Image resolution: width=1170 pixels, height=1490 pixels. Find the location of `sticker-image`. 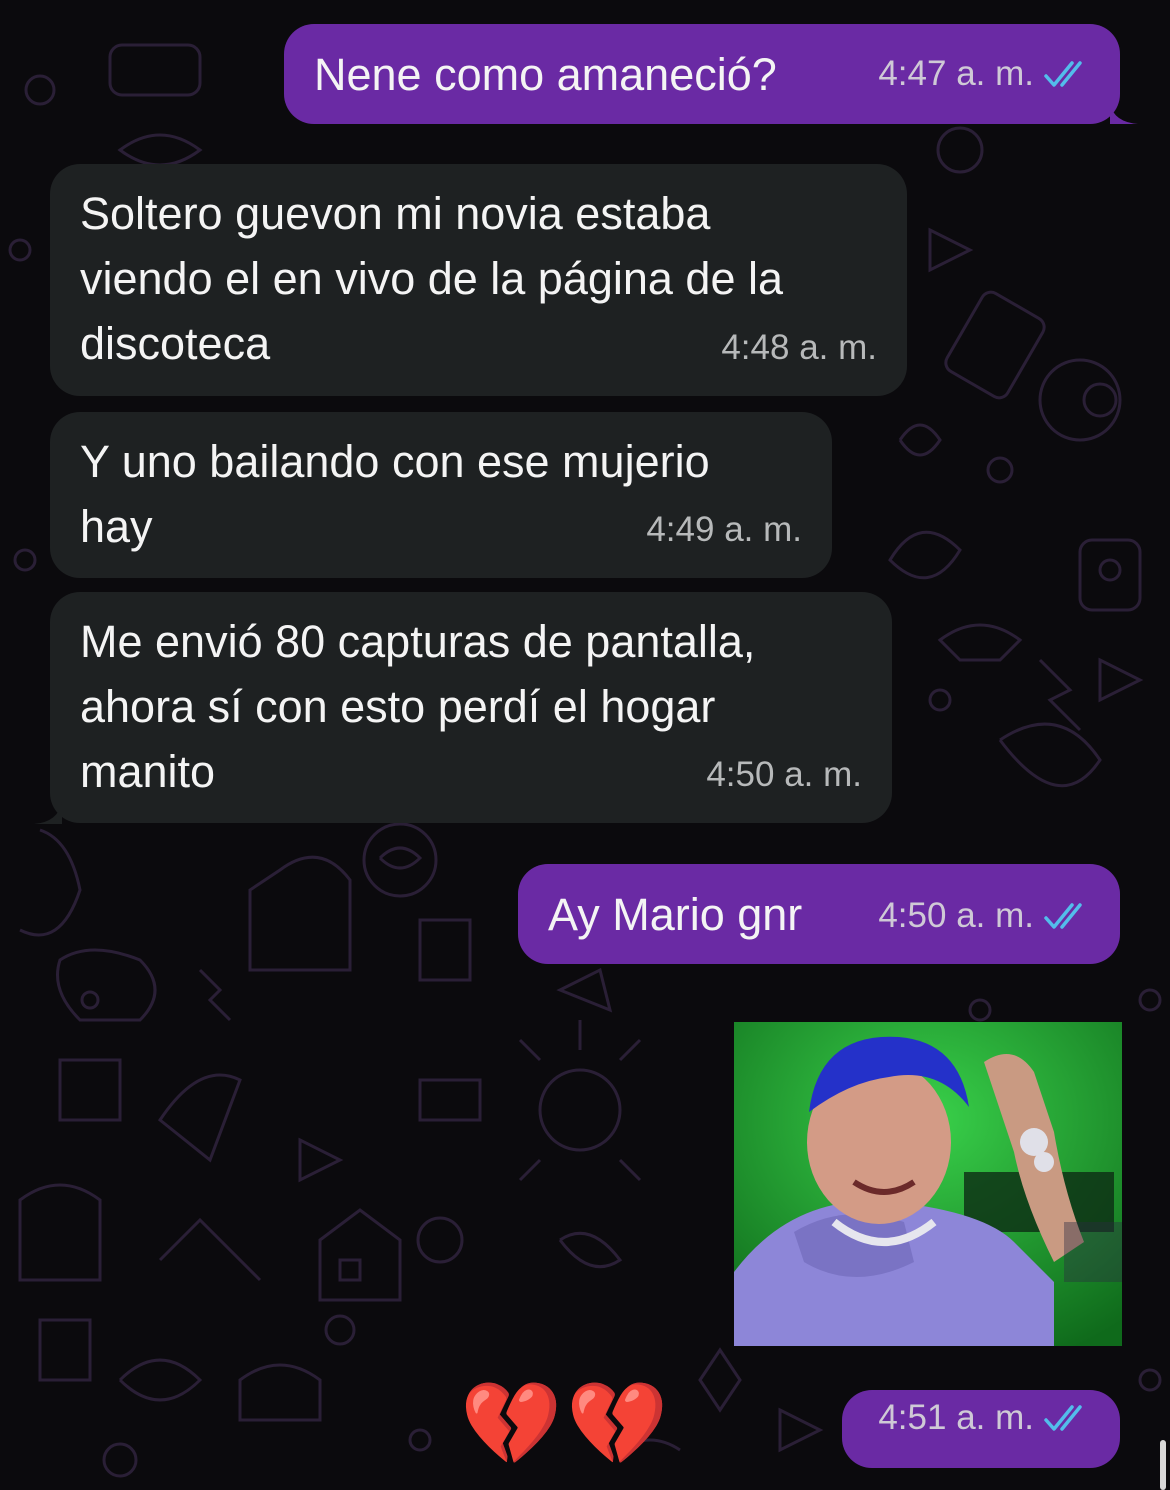

sticker-image is located at coordinates (928, 1184).